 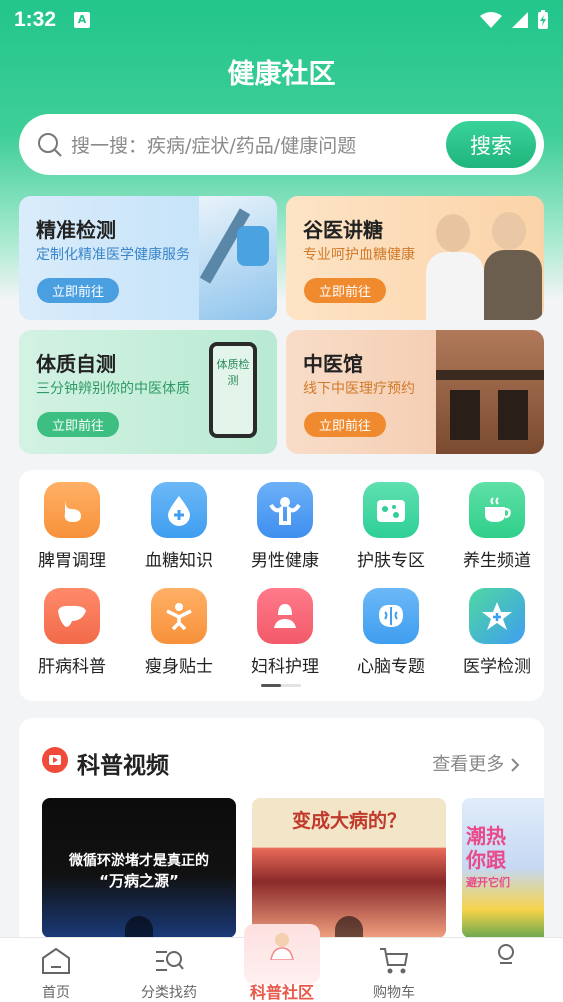 I want to click on search-bar: 搜一搜：疾病/症状/药品/健康问题 搜索, so click(x=281, y=144).